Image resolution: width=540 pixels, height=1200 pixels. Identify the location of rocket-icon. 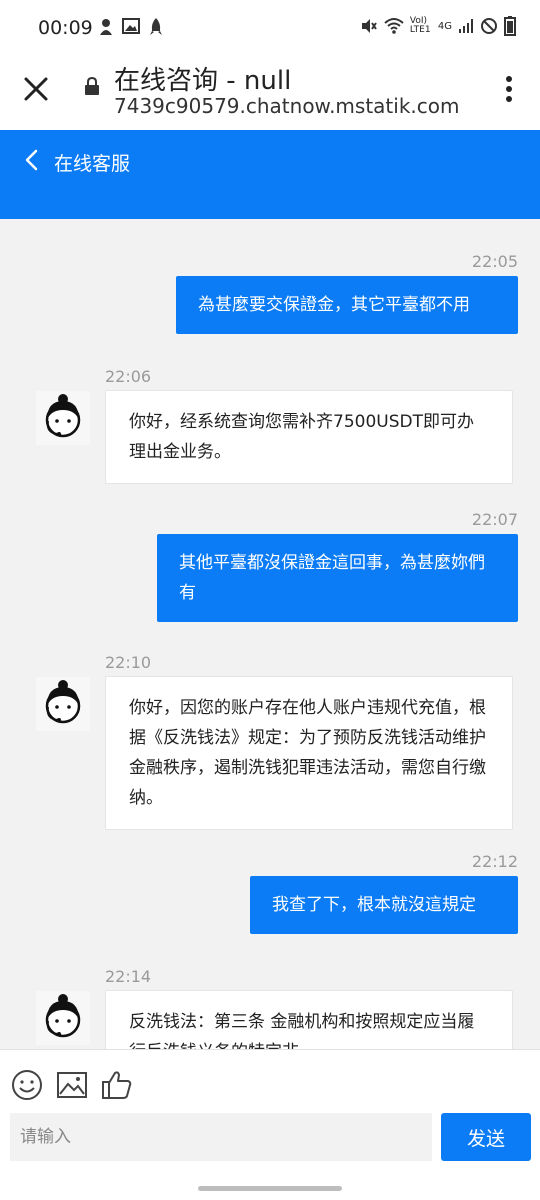
(156, 26).